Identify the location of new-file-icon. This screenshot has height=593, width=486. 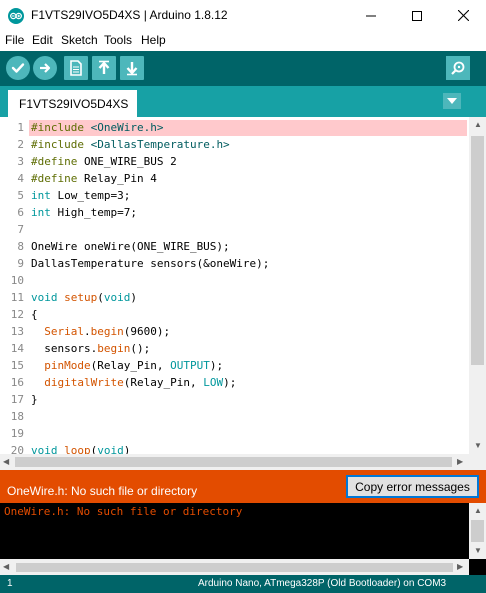
(76, 68).